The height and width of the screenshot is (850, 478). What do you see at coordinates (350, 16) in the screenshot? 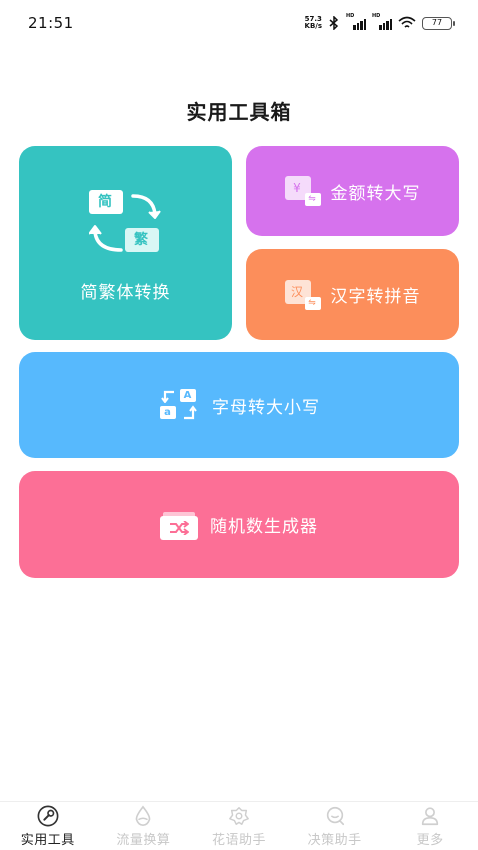
I see `signal-1-label: HD` at bounding box center [350, 16].